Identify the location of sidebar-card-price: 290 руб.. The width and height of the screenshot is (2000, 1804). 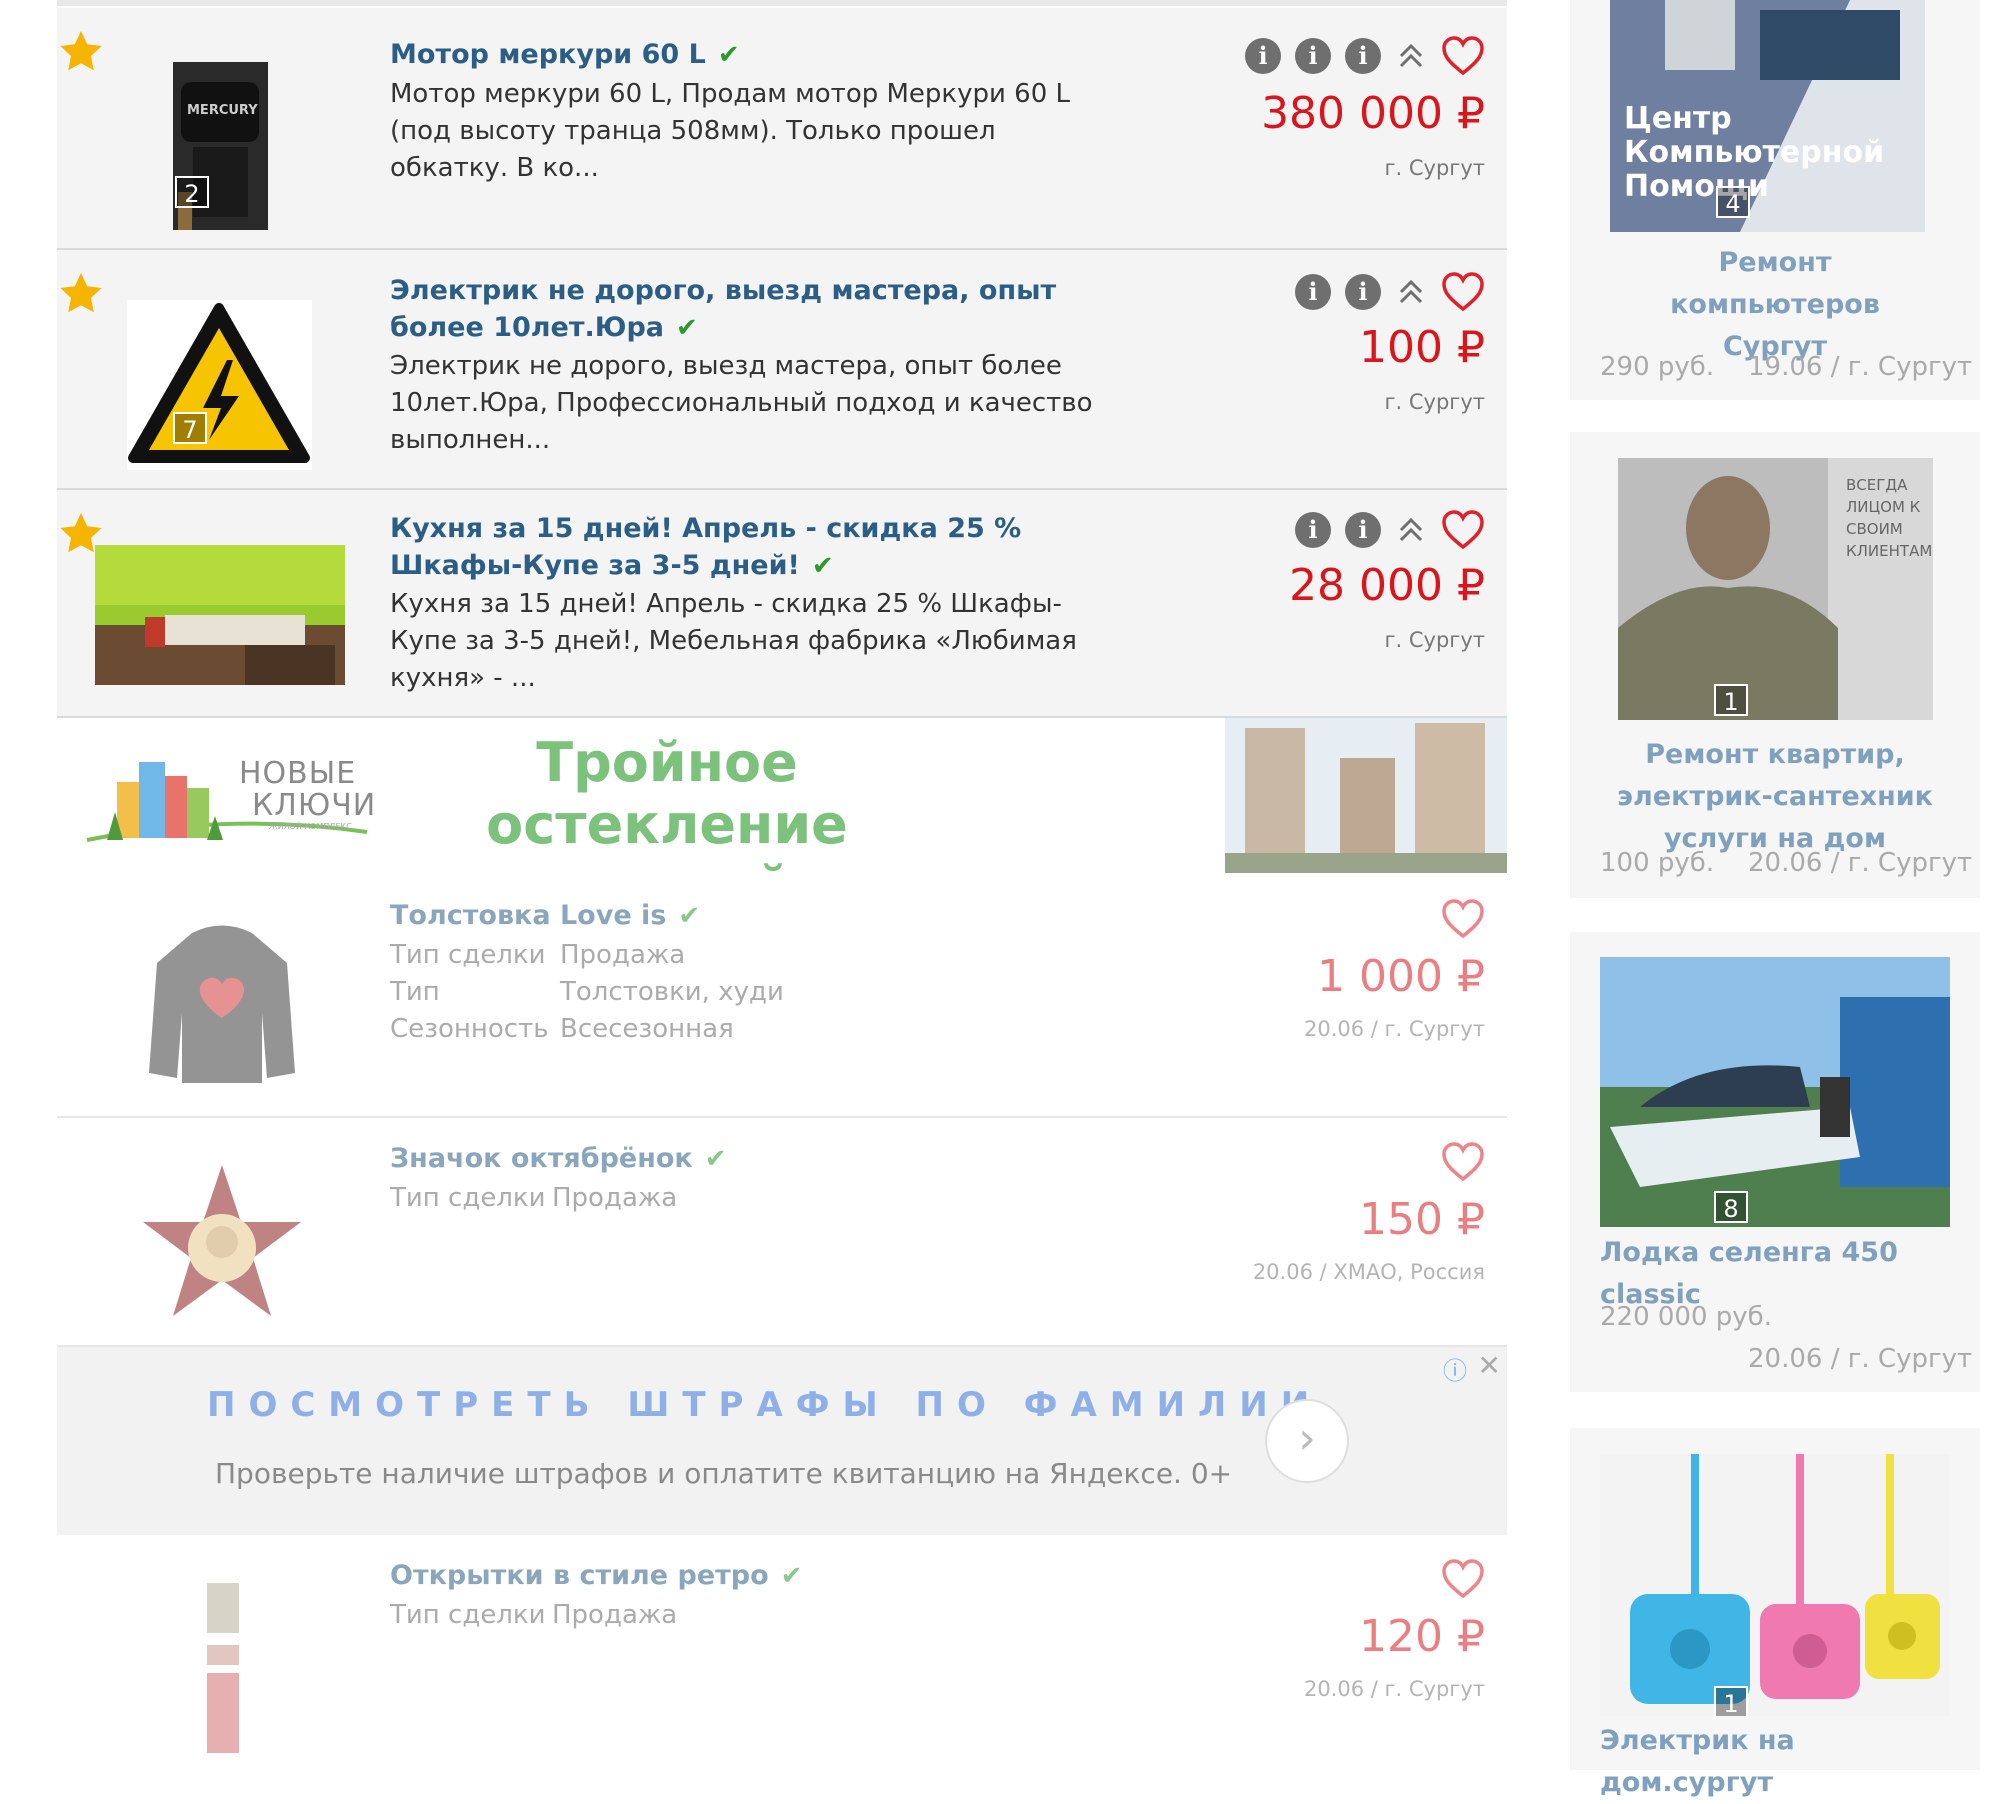
(1657, 367).